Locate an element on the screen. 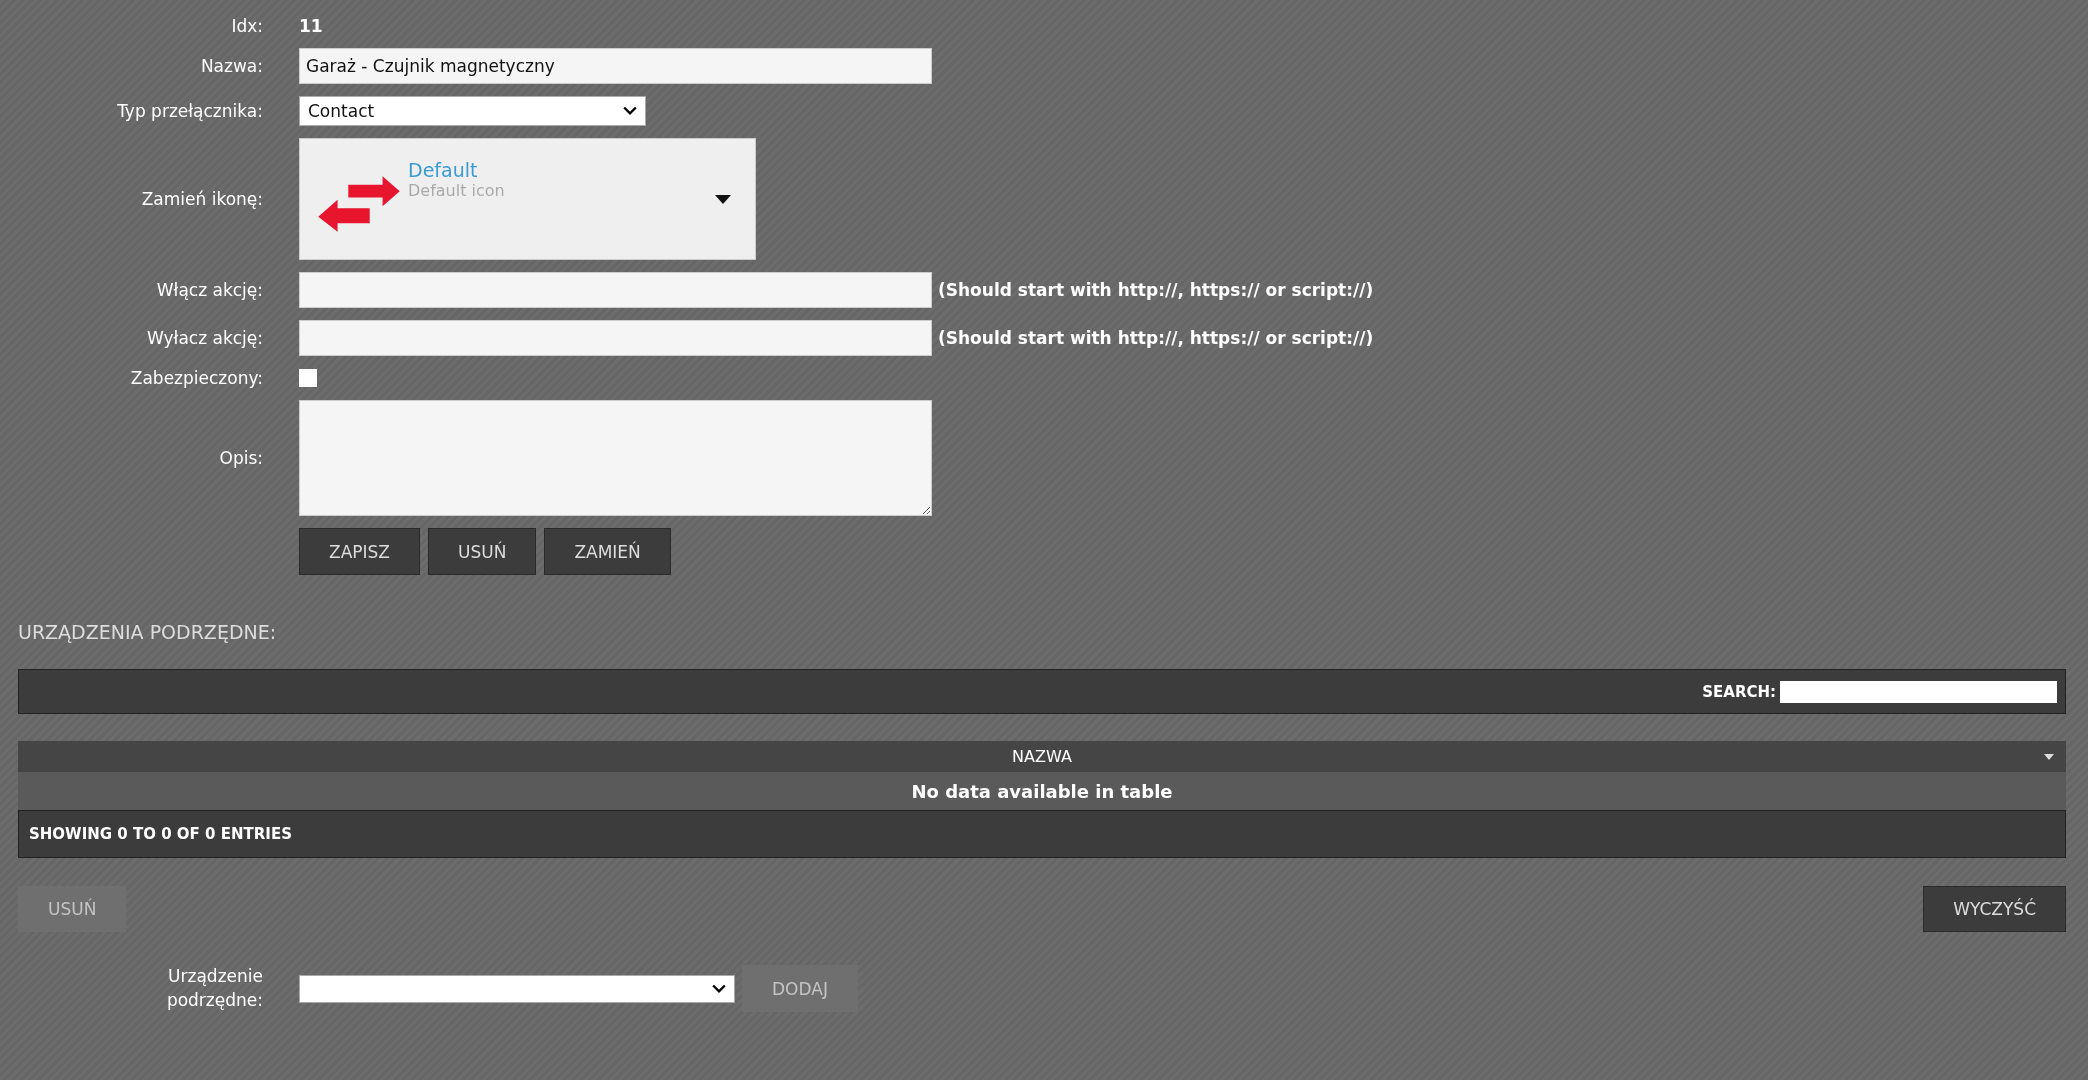 The width and height of the screenshot is (2088, 1080). field-label: Idx: is located at coordinates (247, 26).